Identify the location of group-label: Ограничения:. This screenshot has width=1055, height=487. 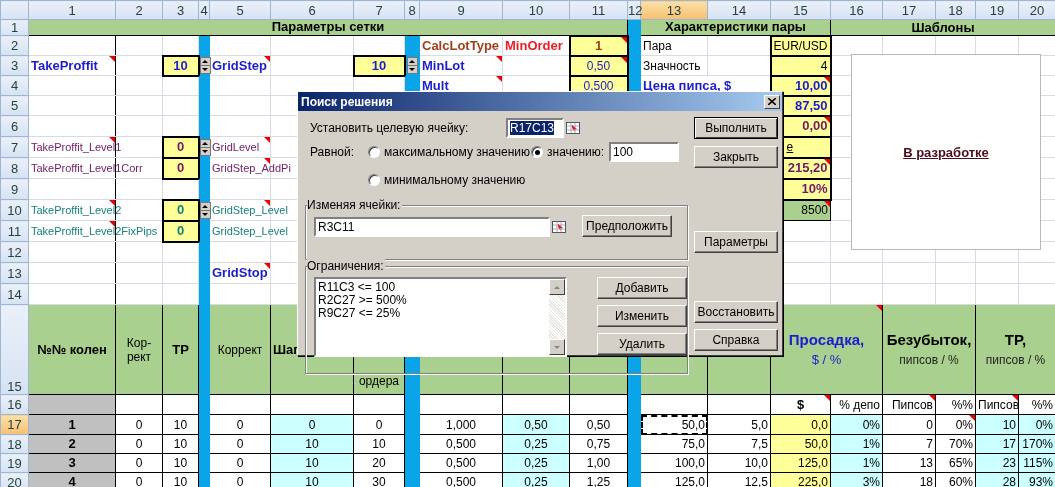
(346, 266).